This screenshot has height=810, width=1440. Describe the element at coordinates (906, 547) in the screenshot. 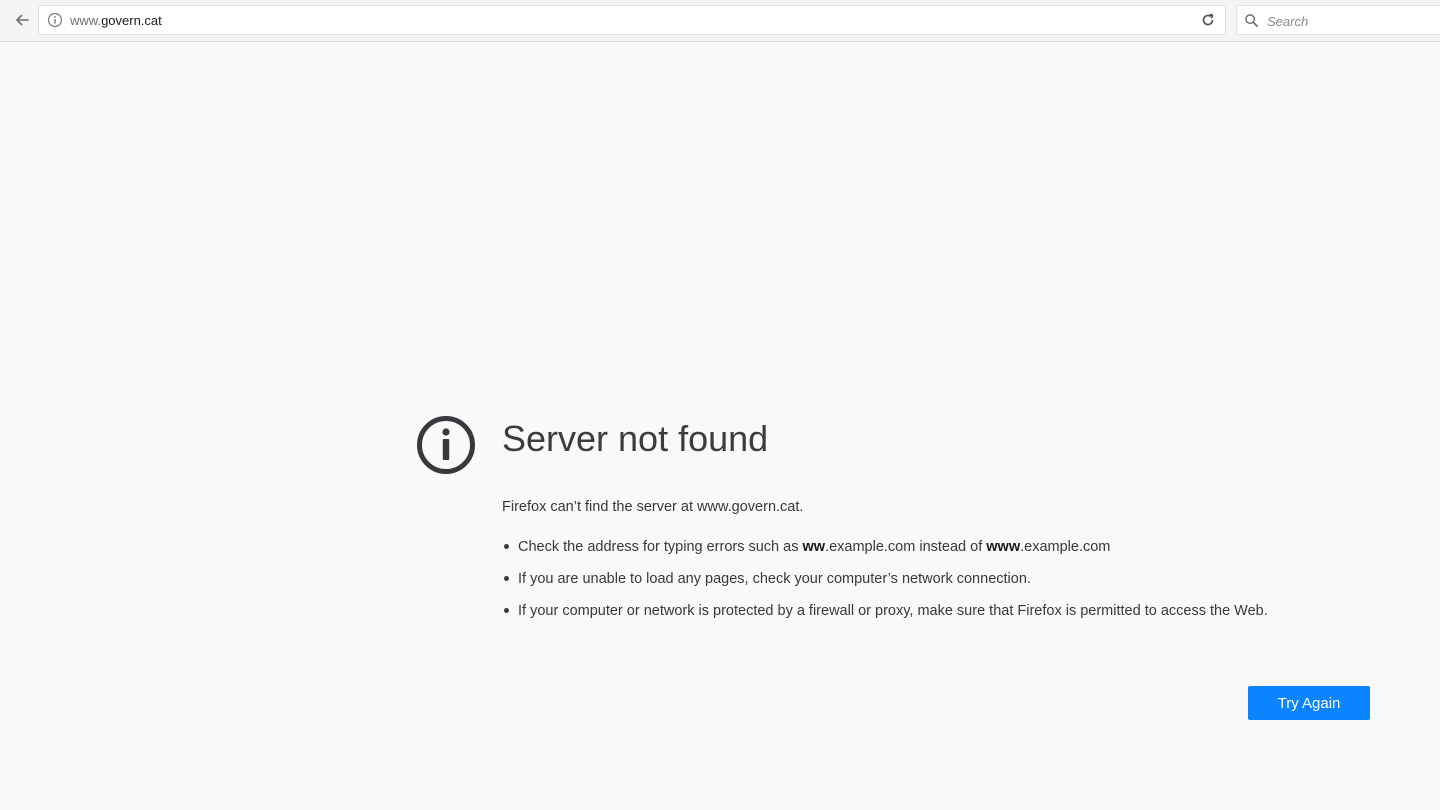

I see `suggestion-text: .example.com instead of` at that location.